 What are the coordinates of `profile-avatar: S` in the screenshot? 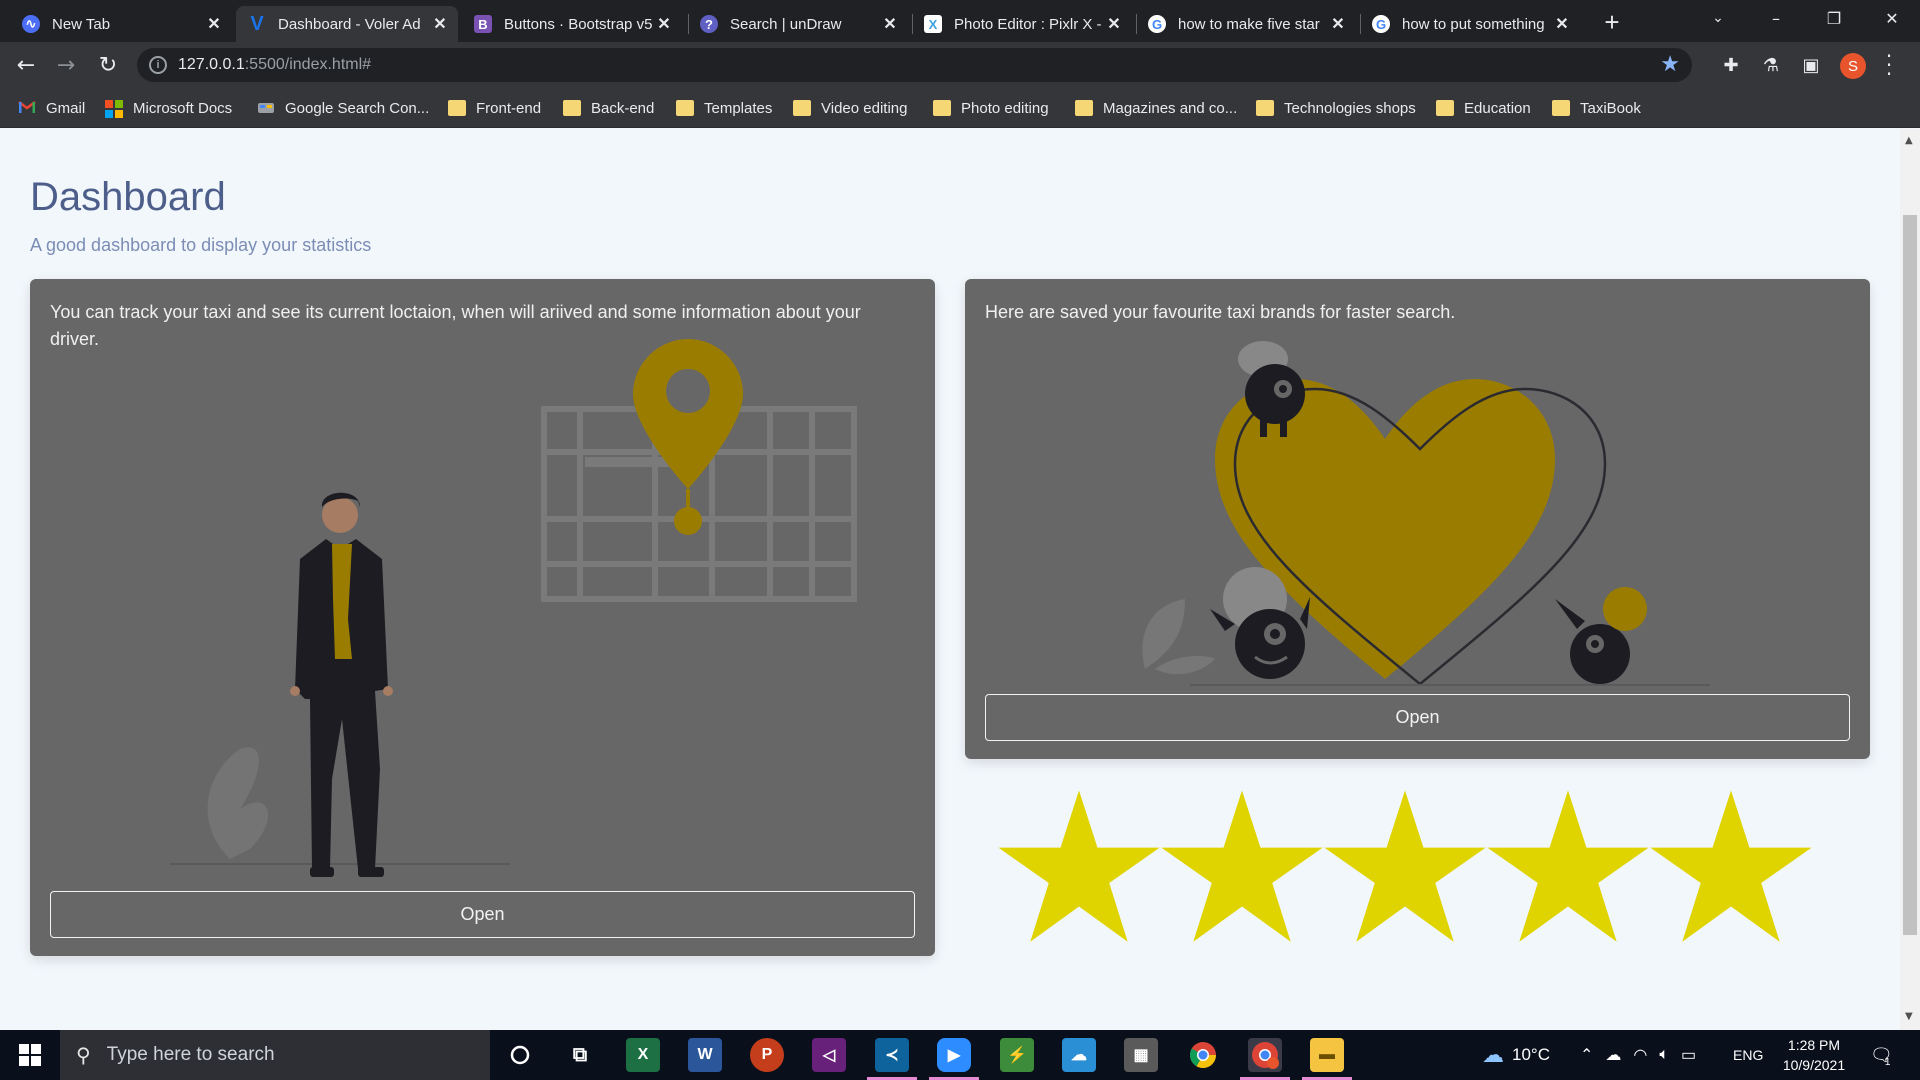 It's located at (1853, 66).